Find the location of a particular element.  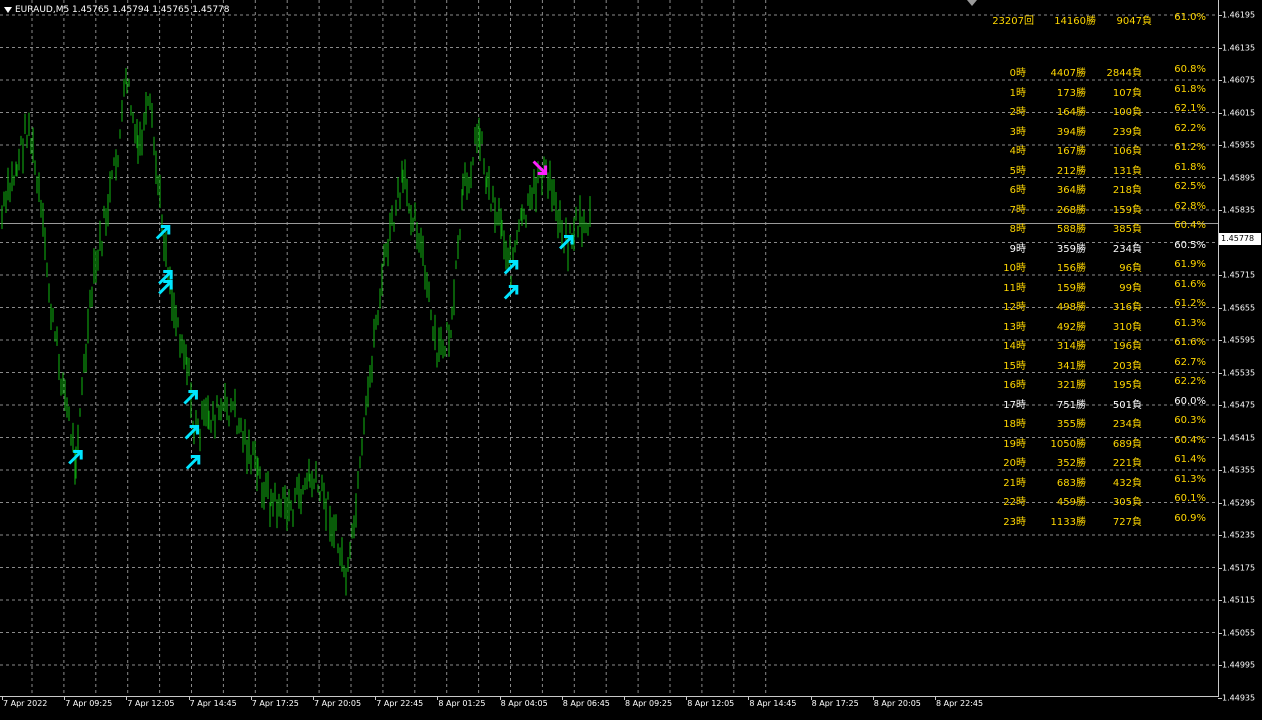

stats-summary: 23207回 14160勝 9047負 61.0% is located at coordinates (1095, 20).